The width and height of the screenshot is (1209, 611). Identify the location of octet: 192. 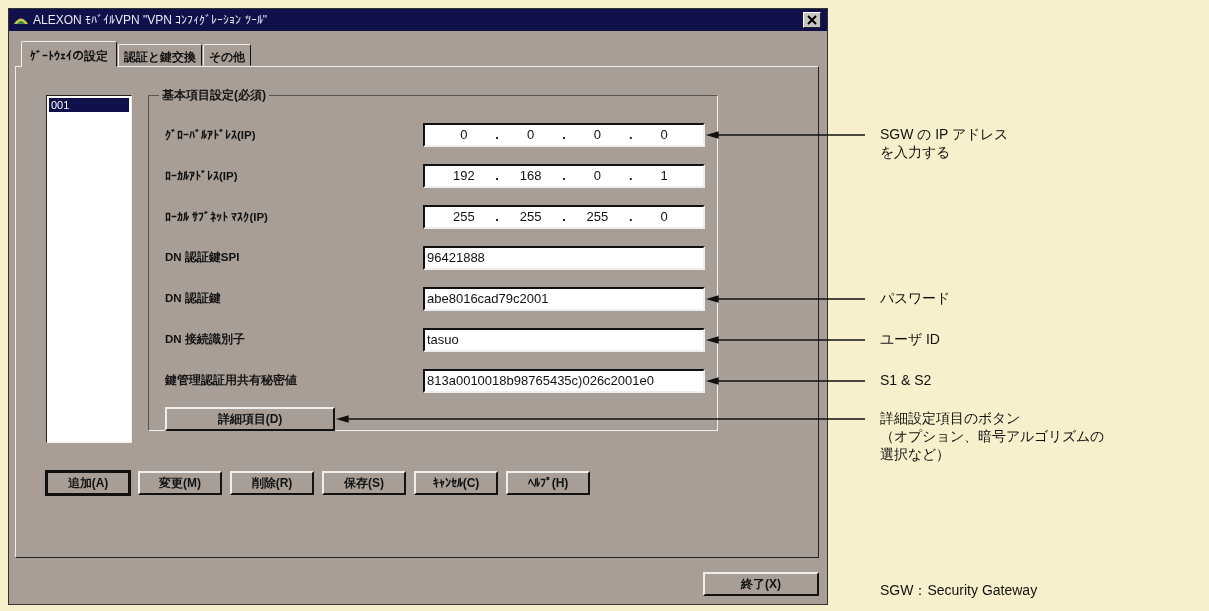
(463, 175).